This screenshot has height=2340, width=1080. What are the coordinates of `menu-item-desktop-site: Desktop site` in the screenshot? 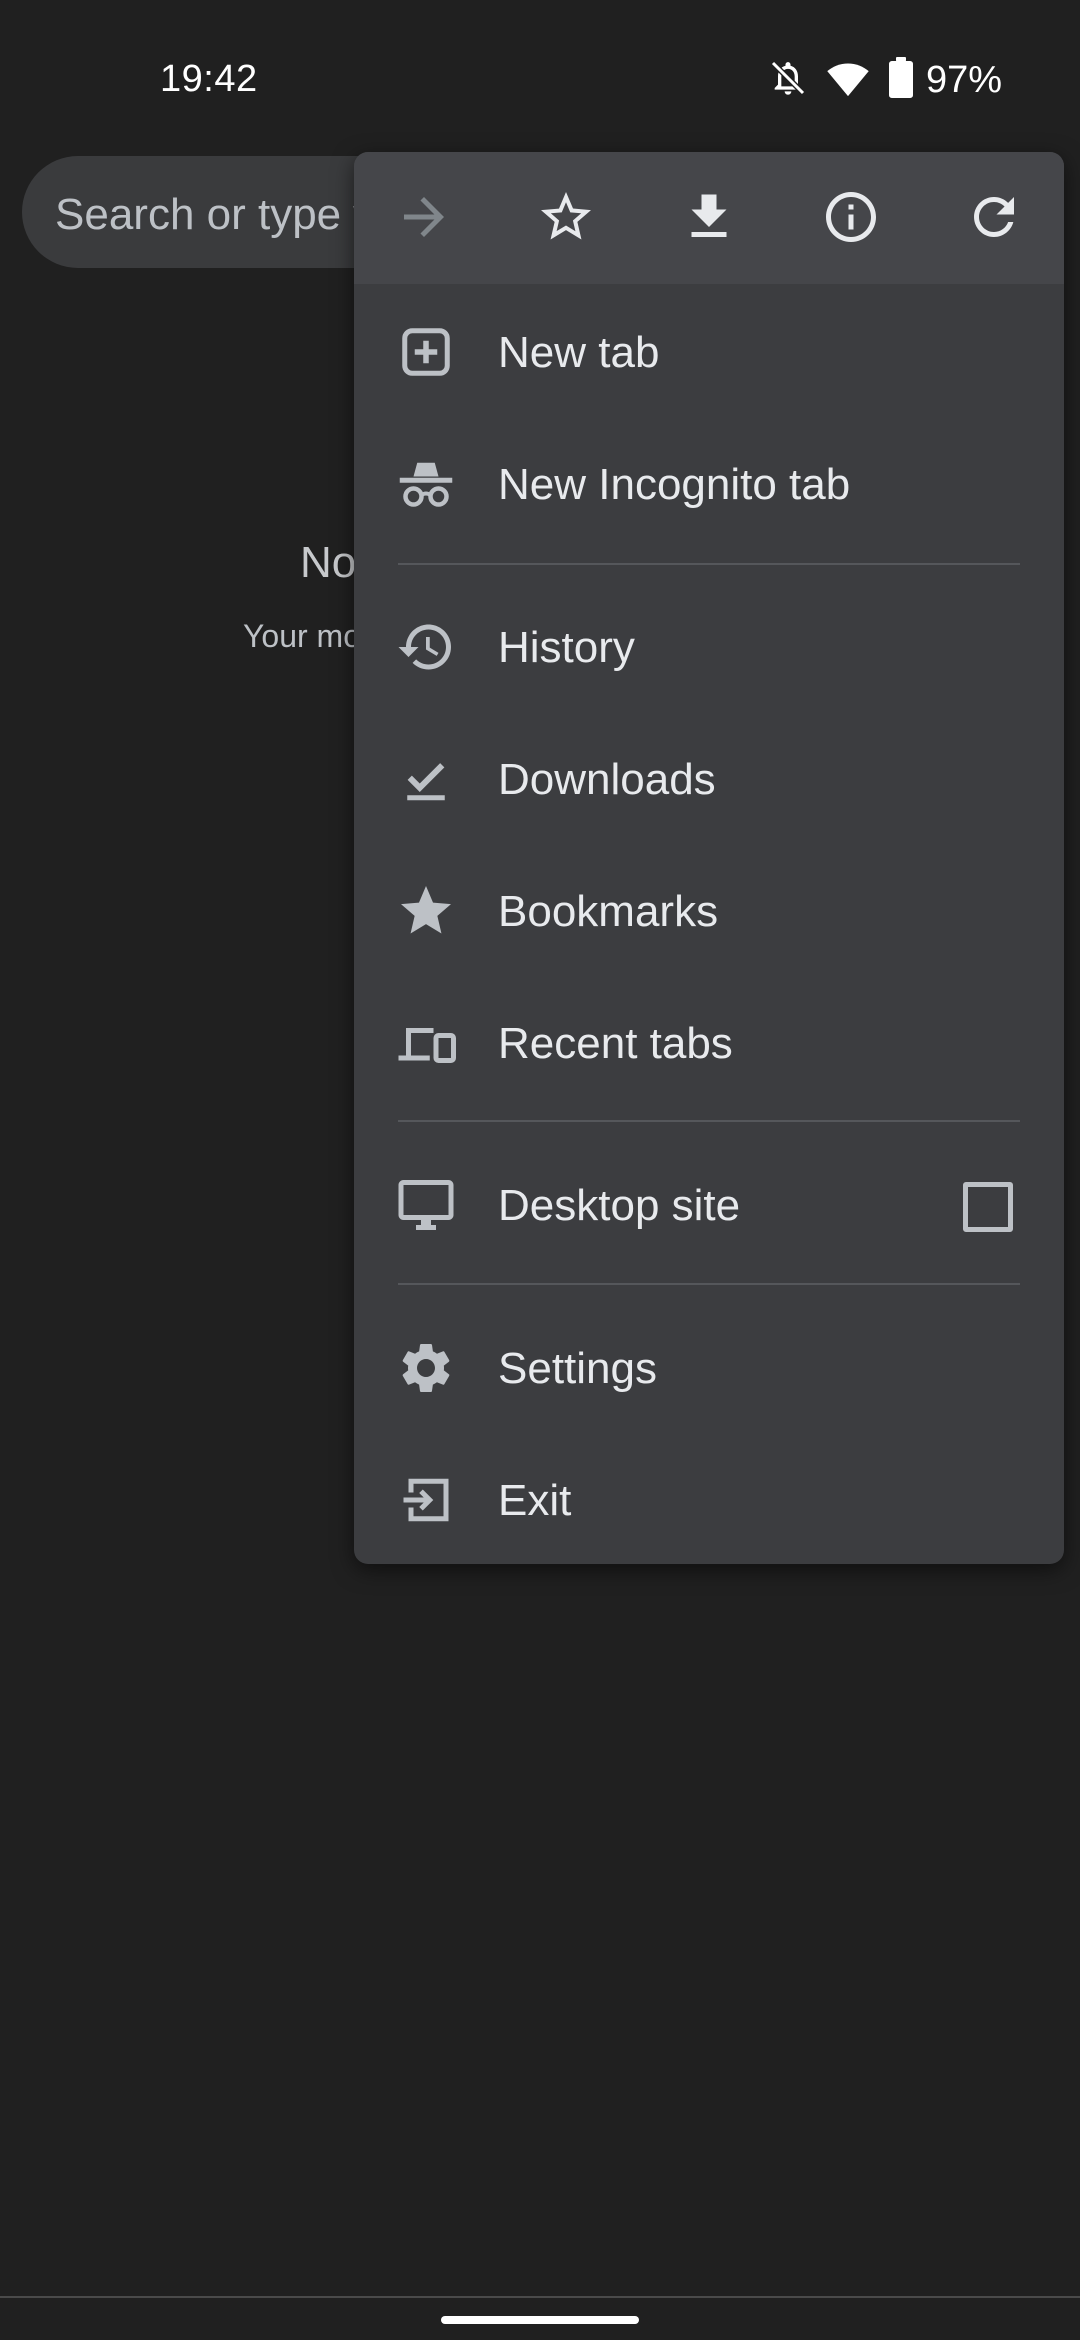 It's located at (709, 1205).